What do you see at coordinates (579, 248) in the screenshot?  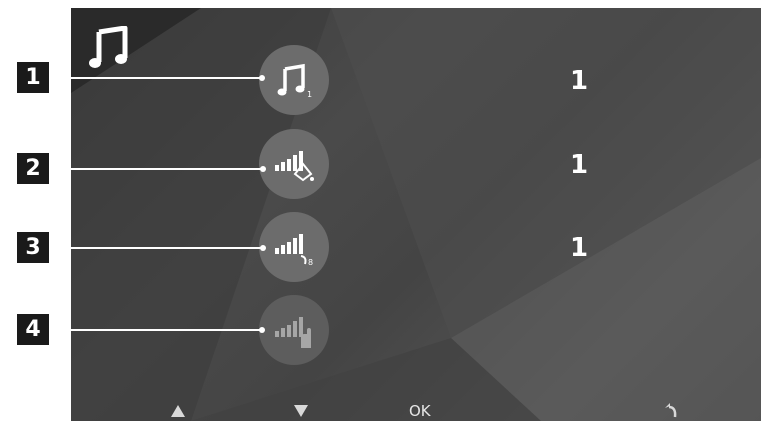 I see `call-volume-value: 1` at bounding box center [579, 248].